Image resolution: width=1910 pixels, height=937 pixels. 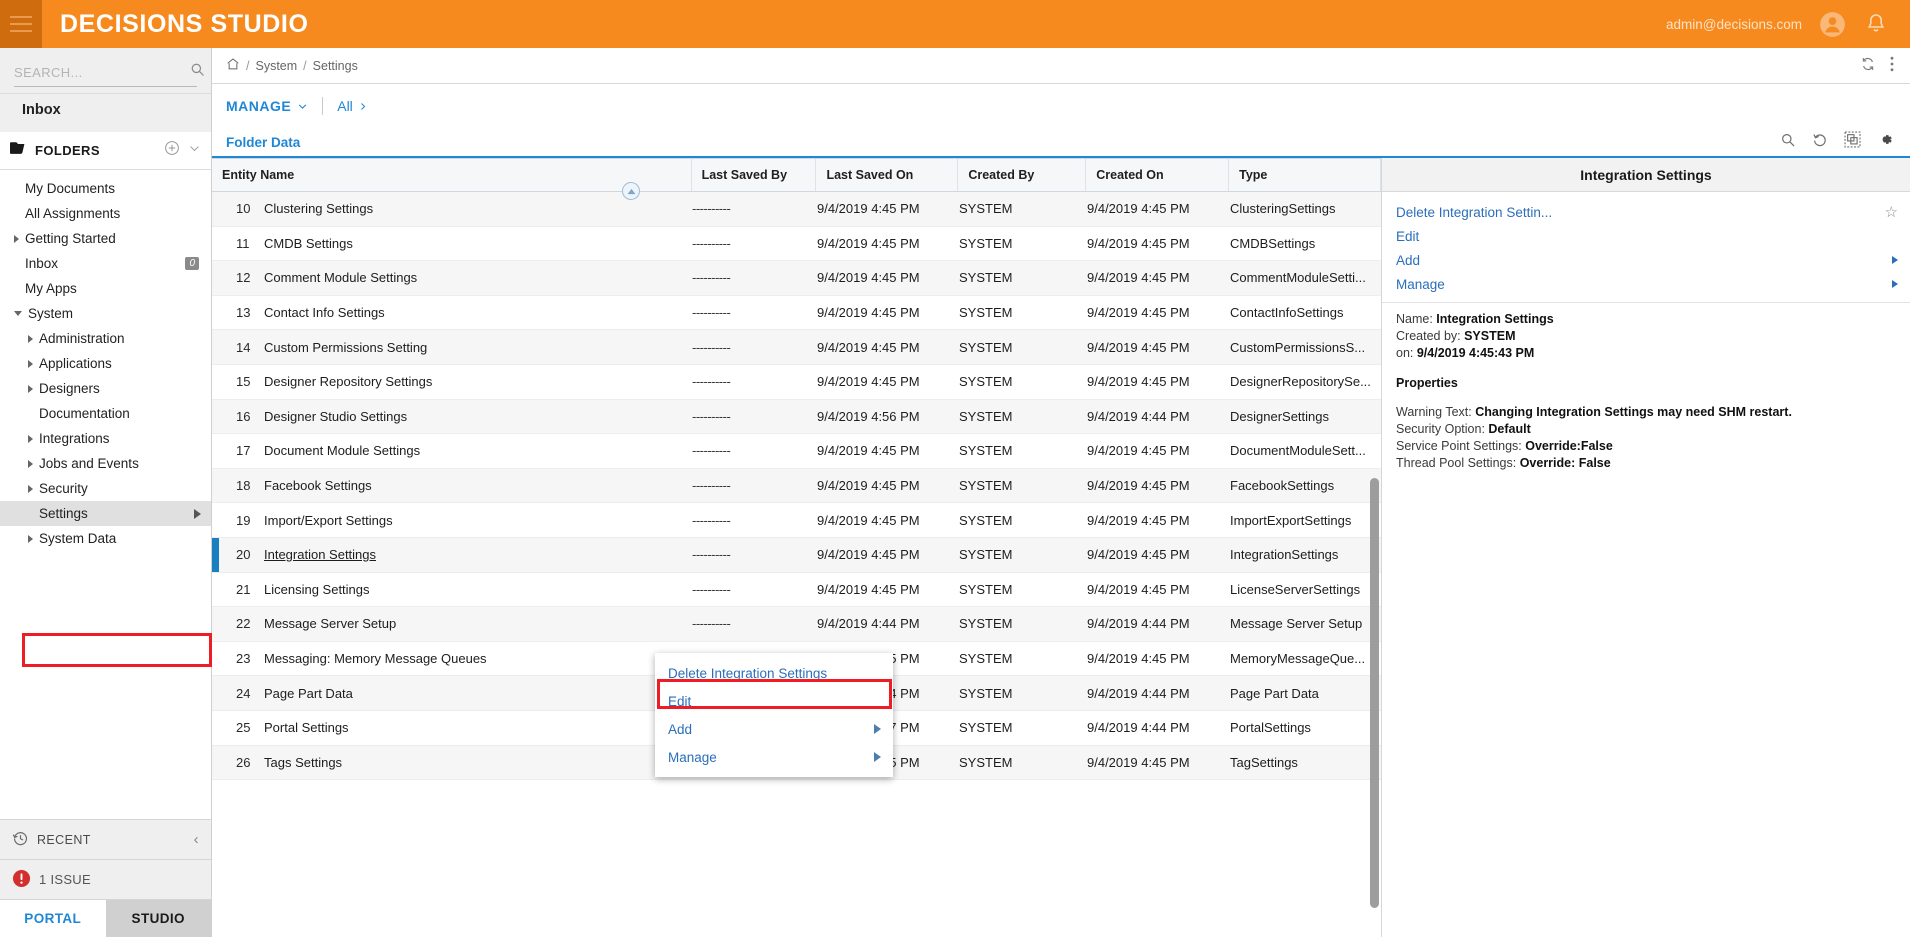 What do you see at coordinates (1892, 65) in the screenshot?
I see `kebab-menu-icon` at bounding box center [1892, 65].